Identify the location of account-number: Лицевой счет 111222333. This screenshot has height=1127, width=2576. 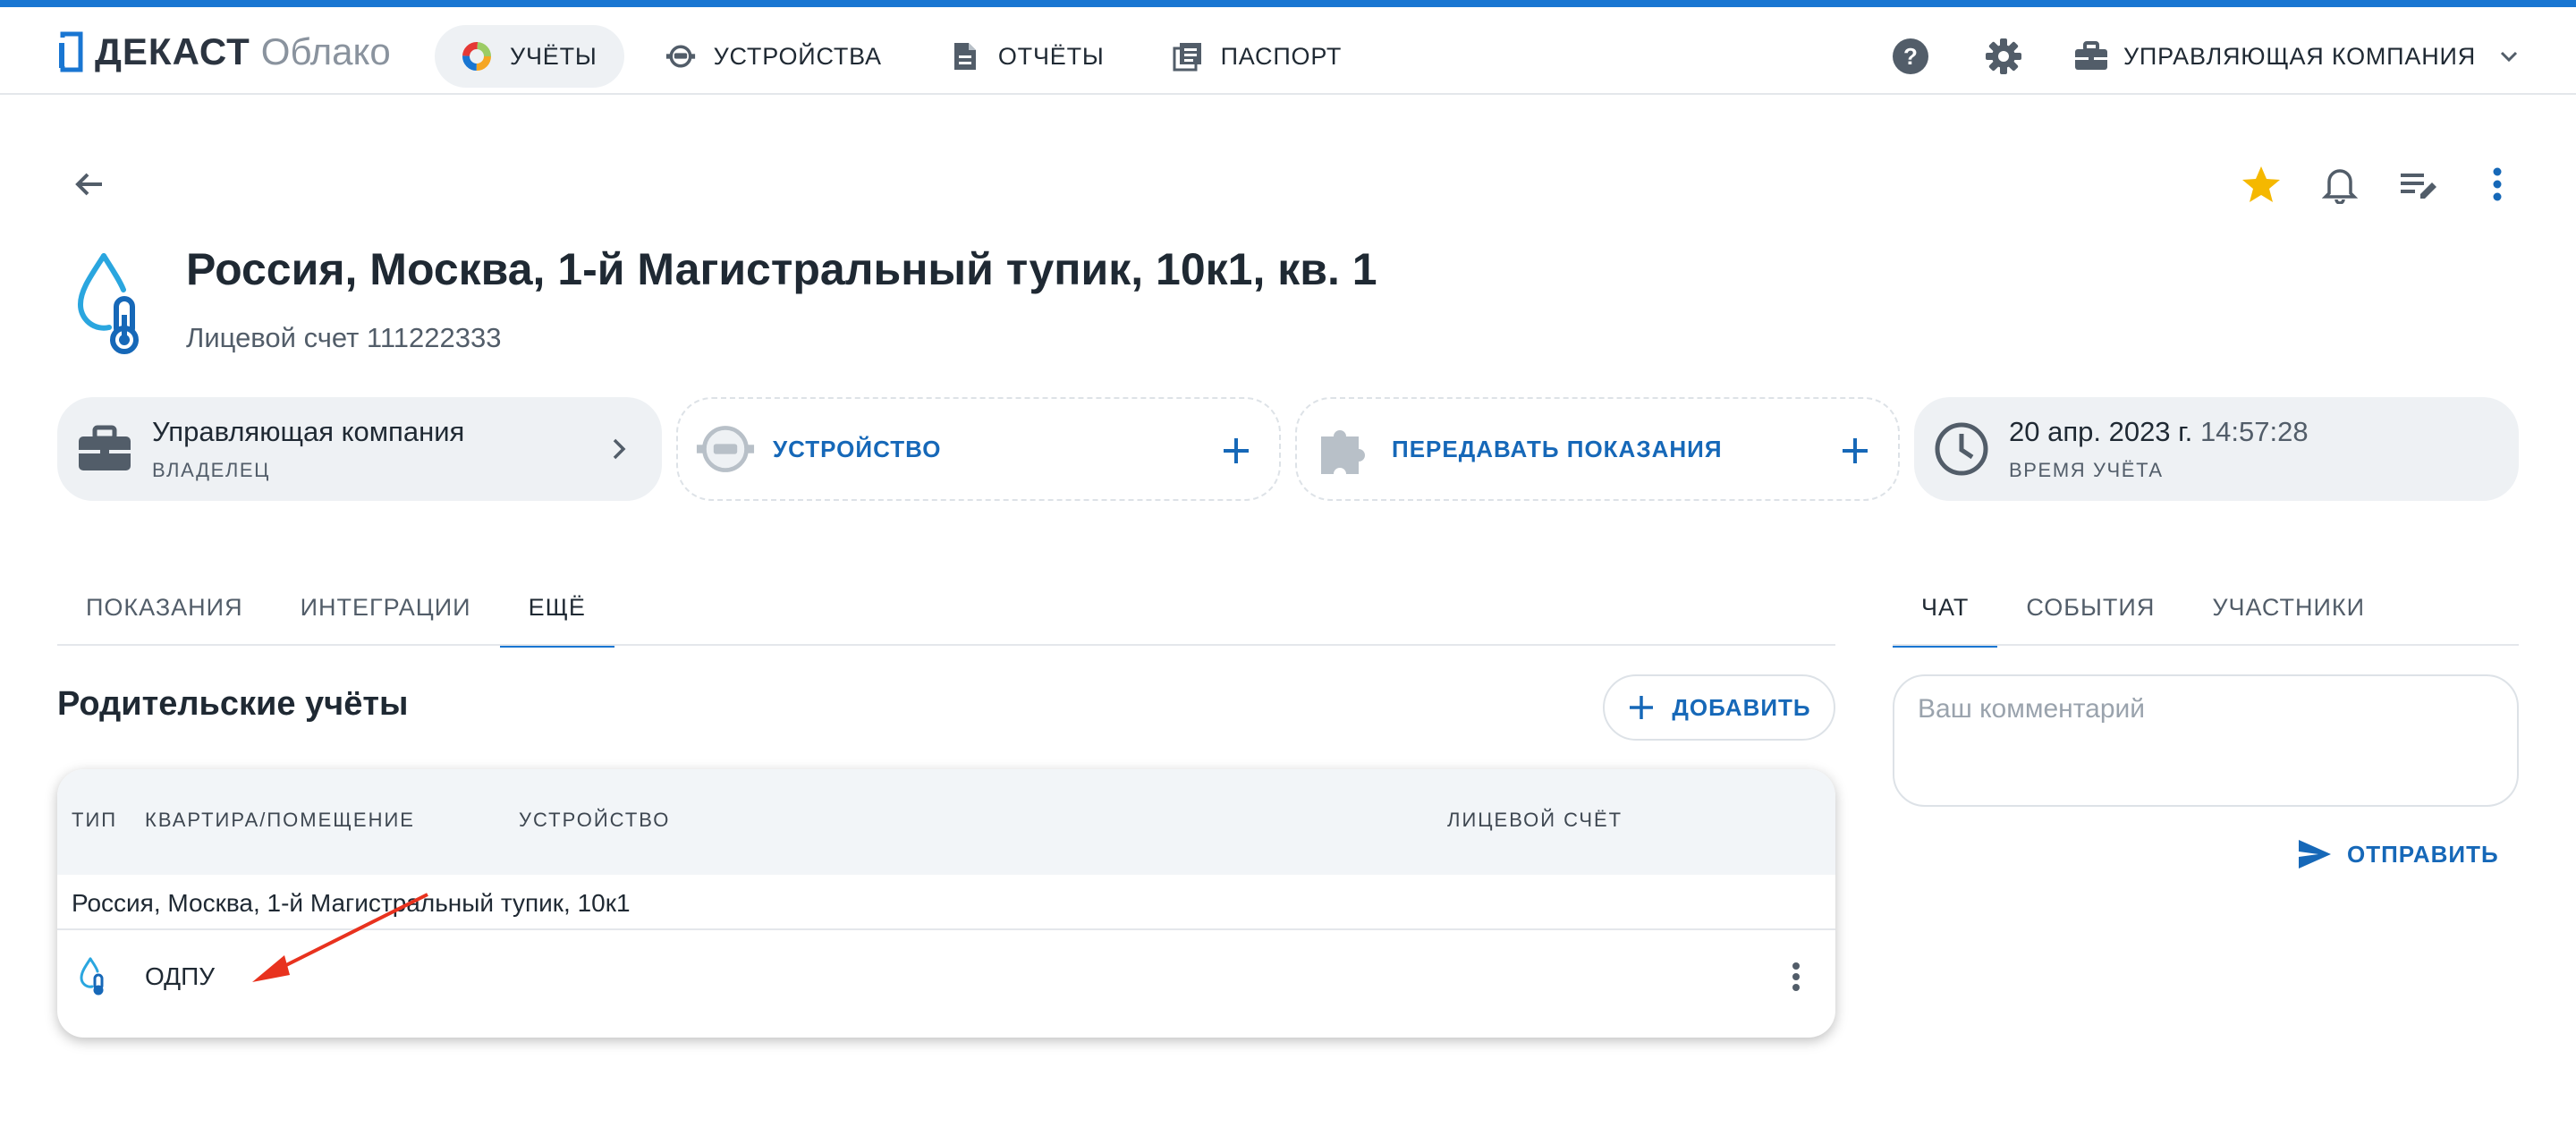
(344, 337).